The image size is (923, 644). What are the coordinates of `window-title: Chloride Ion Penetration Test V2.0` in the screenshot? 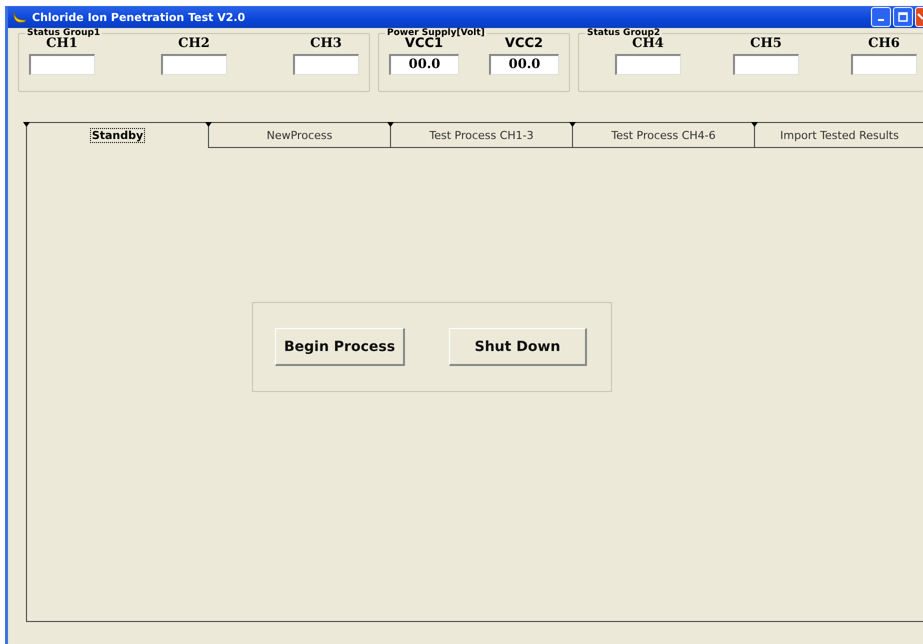 It's located at (139, 17).